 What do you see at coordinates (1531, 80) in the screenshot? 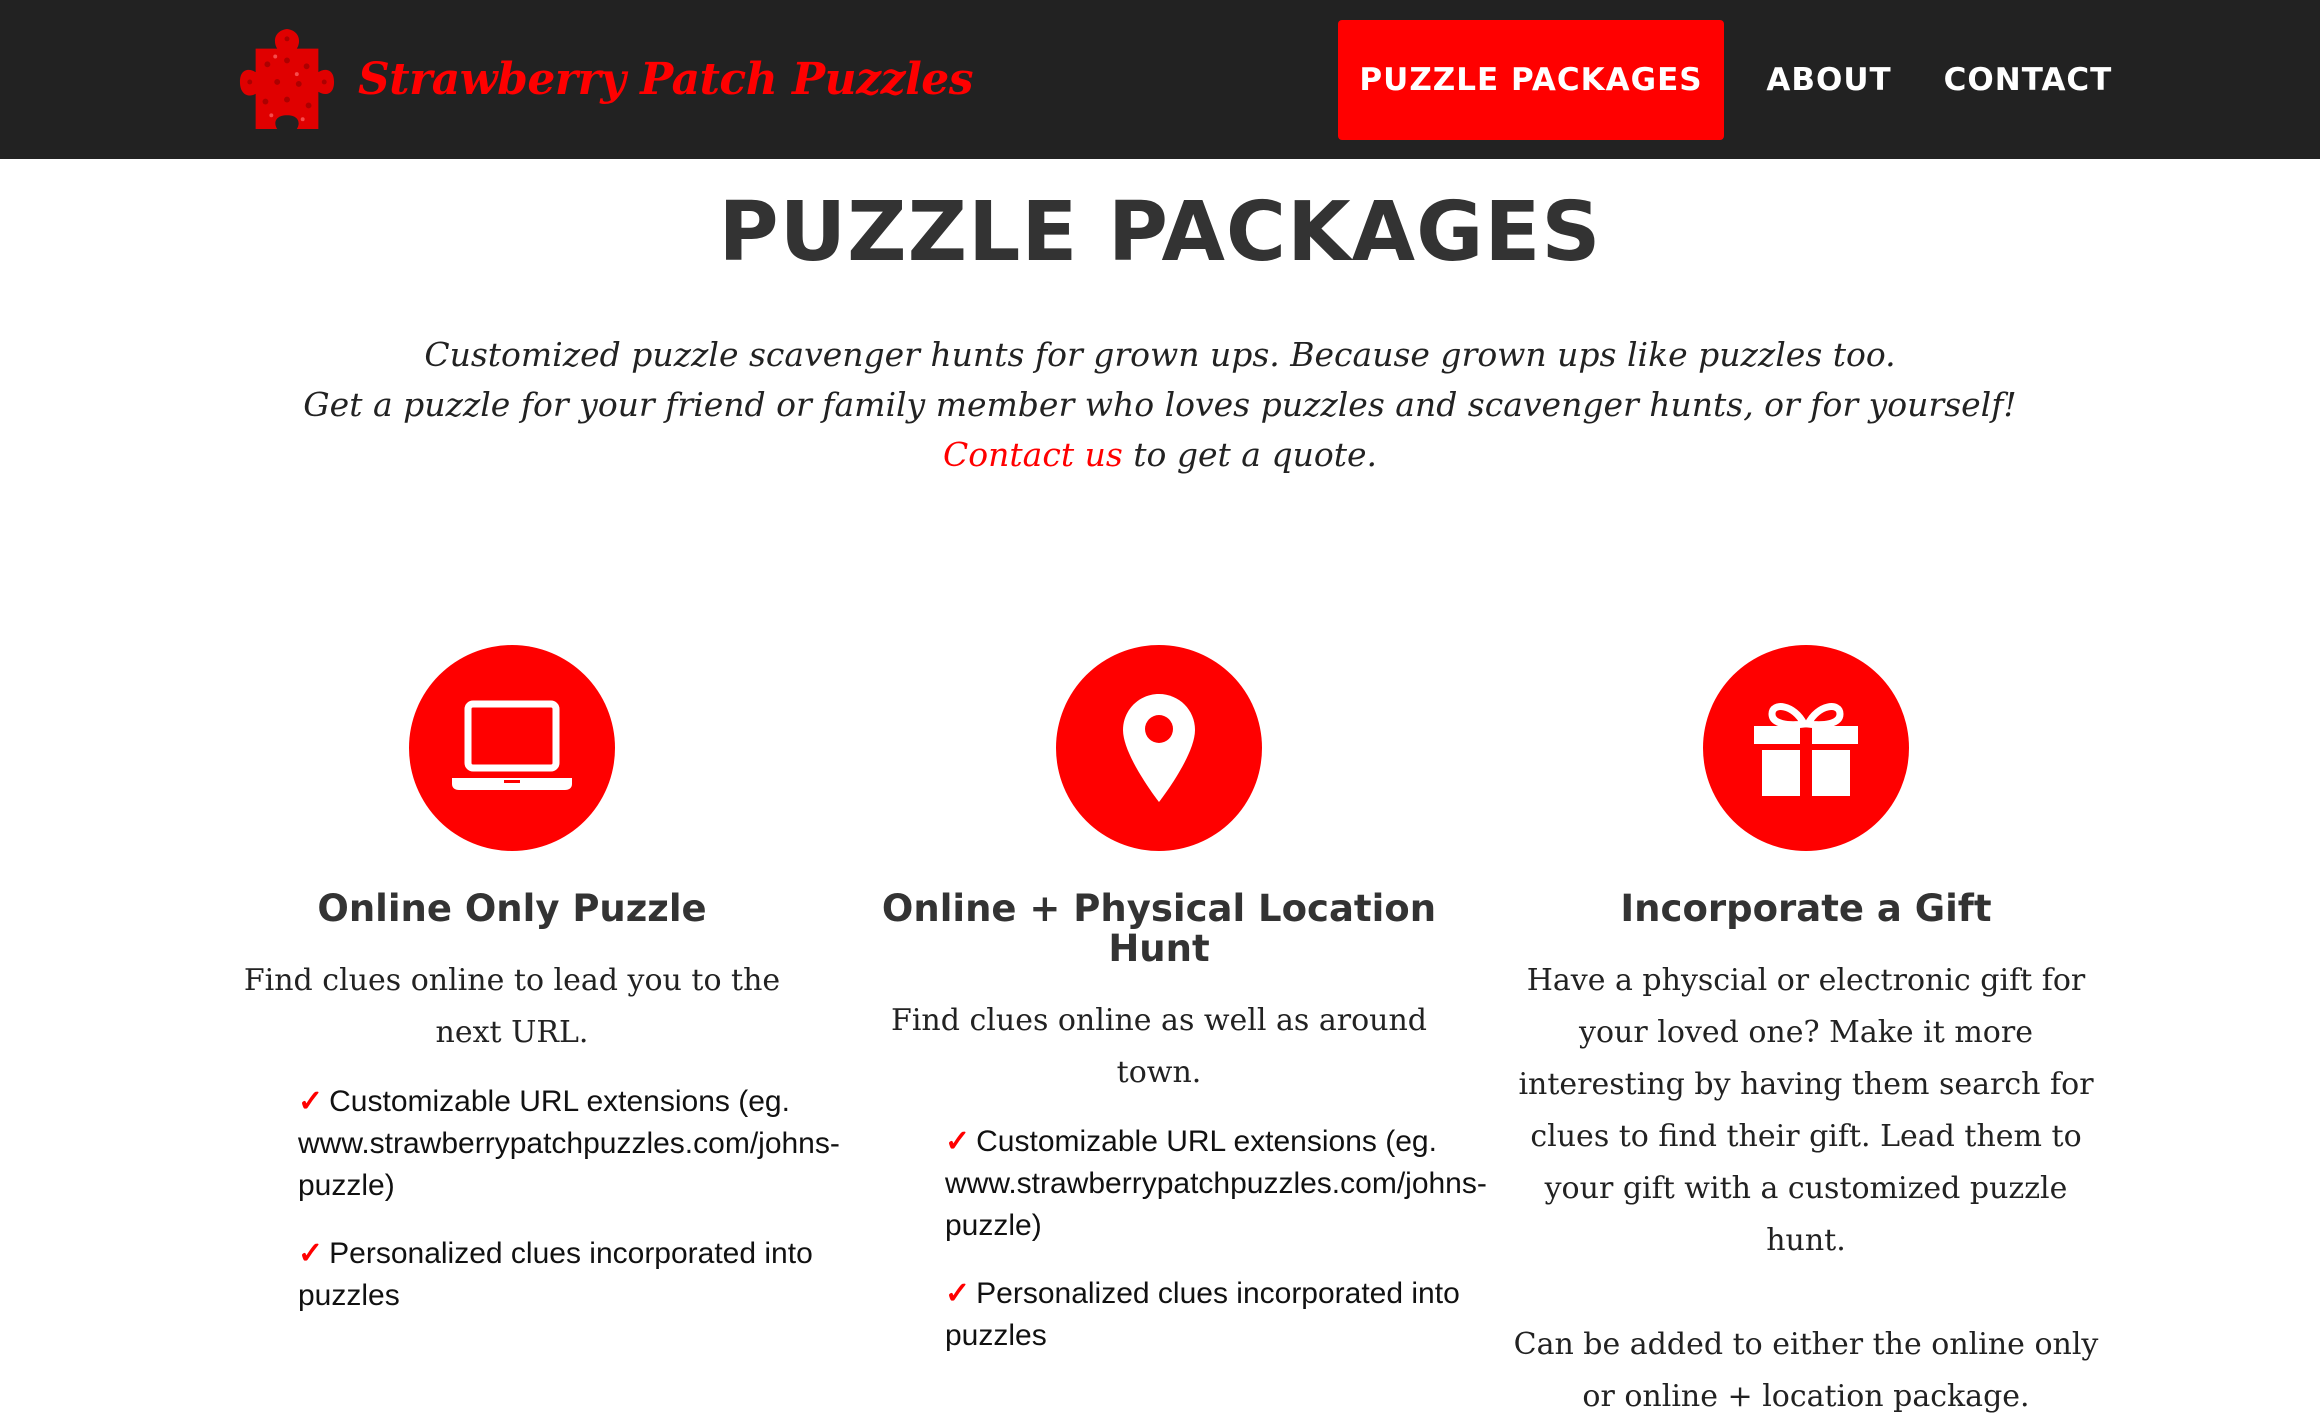
I see `nav-item-puzzle-packages: PUZZLE PACKAGES` at bounding box center [1531, 80].